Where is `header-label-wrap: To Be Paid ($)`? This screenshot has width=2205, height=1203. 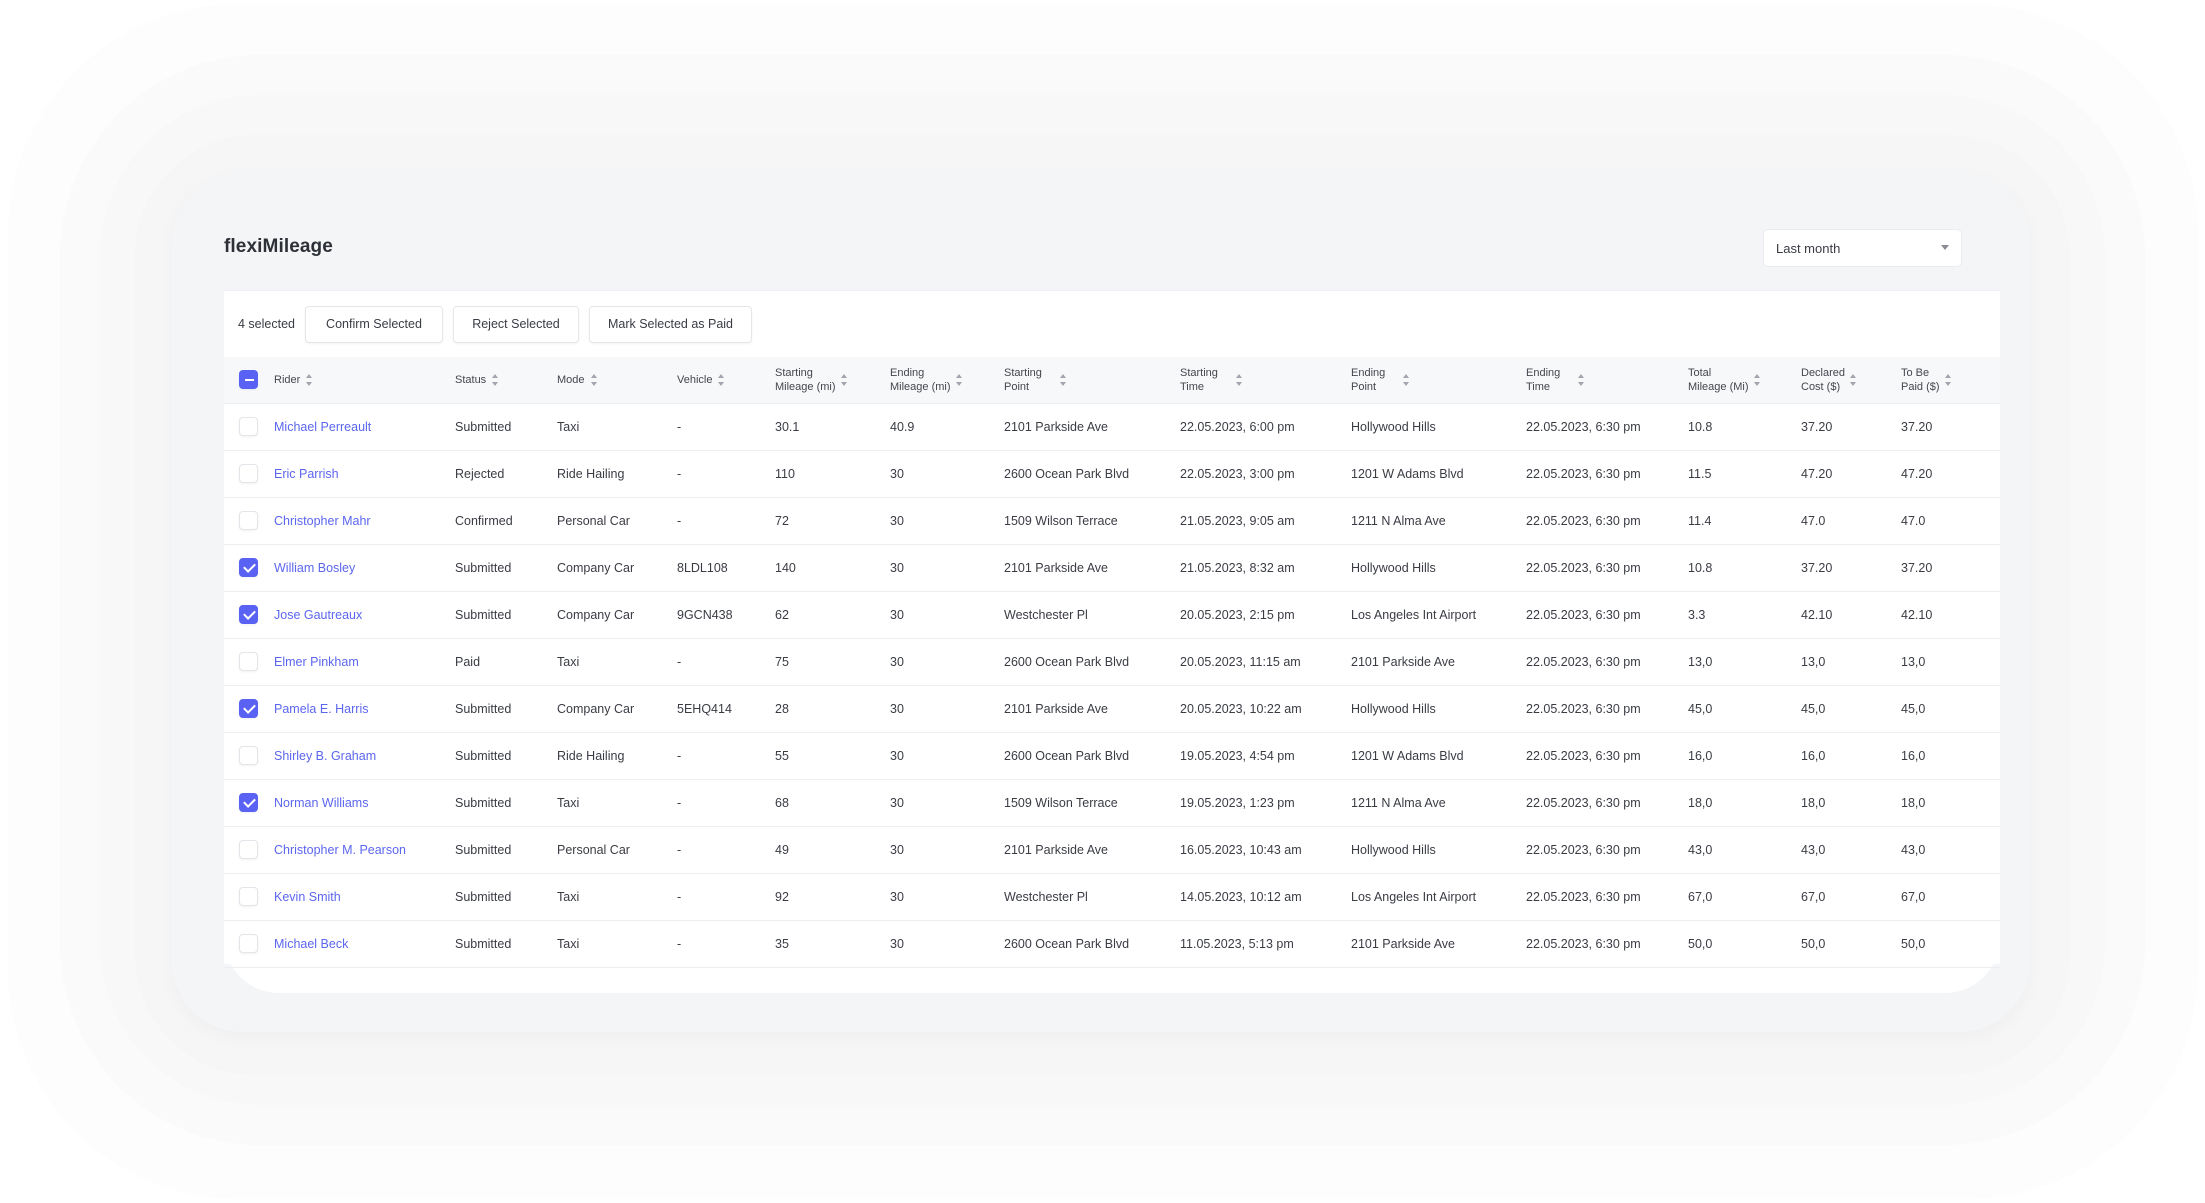 header-label-wrap: To Be Paid ($) is located at coordinates (1927, 380).